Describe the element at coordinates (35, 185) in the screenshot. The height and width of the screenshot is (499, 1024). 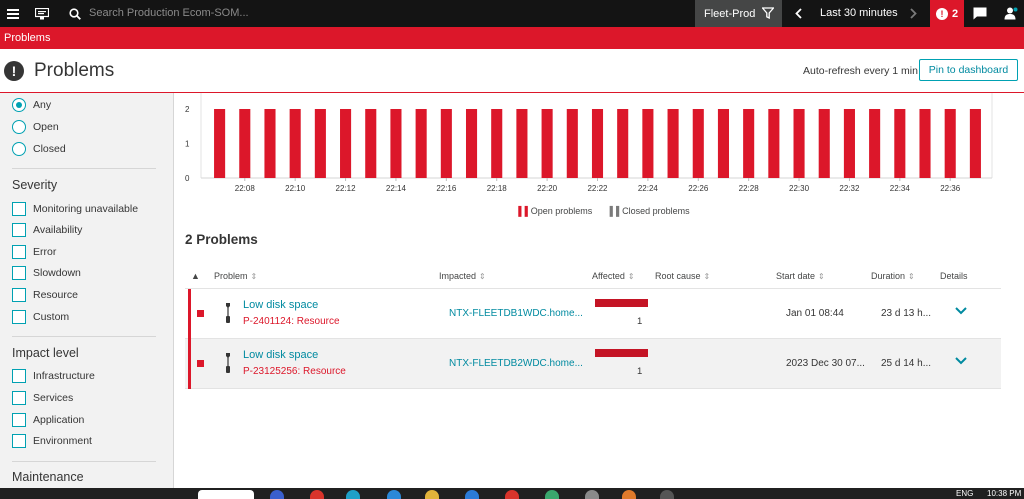
I see `severity-heading: Severity` at that location.